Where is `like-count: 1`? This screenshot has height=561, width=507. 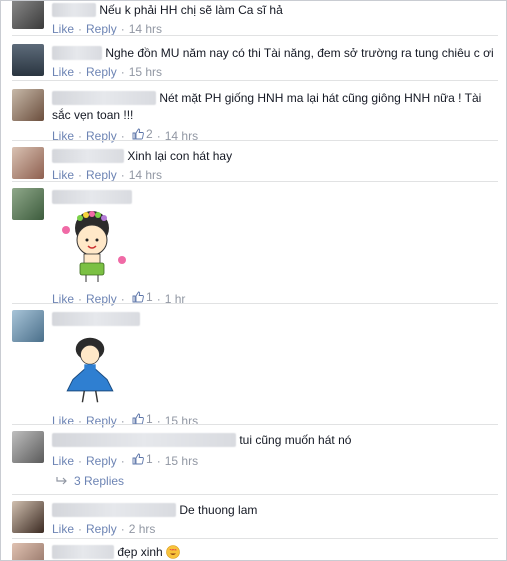 like-count: 1 is located at coordinates (142, 459).